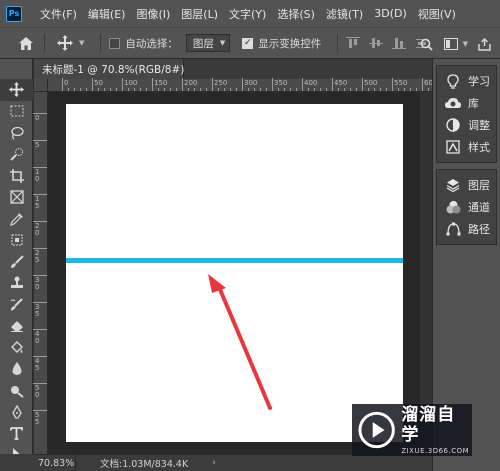 The image size is (500, 471). I want to click on panel-adjustments: 调整, so click(466, 125).